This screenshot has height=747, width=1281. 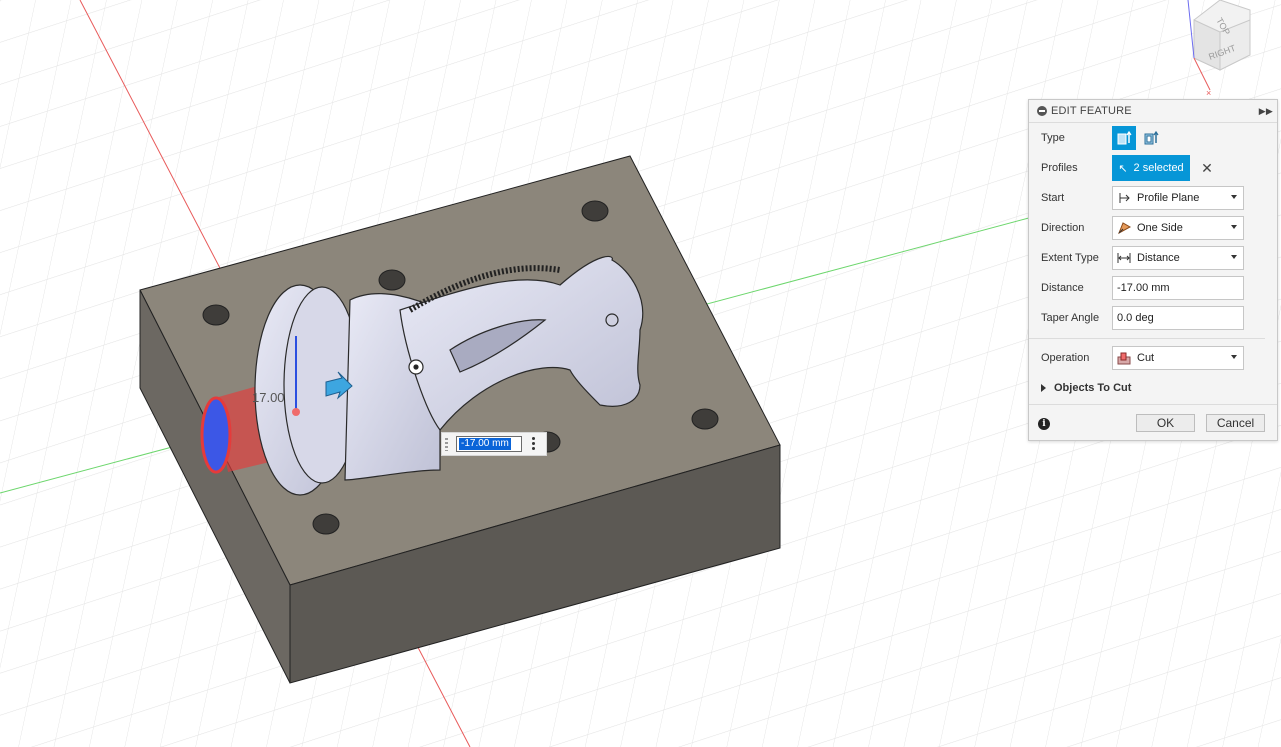 What do you see at coordinates (1220, 50) in the screenshot?
I see `view-cube: TOP RIGHT ×` at bounding box center [1220, 50].